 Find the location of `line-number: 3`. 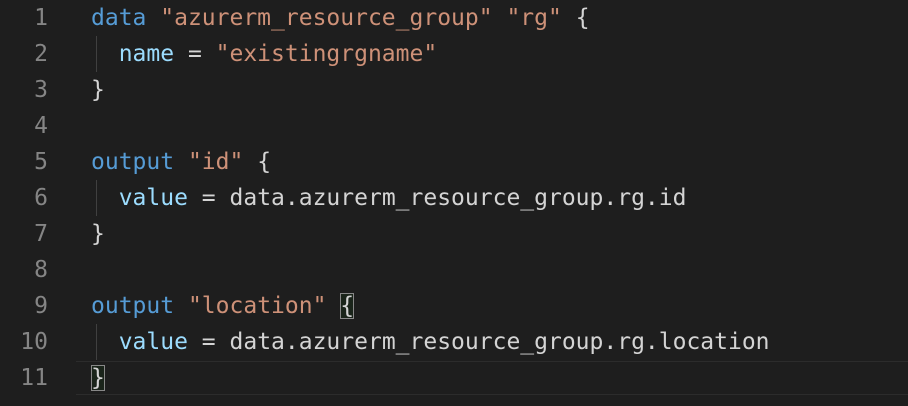

line-number: 3 is located at coordinates (41, 90).